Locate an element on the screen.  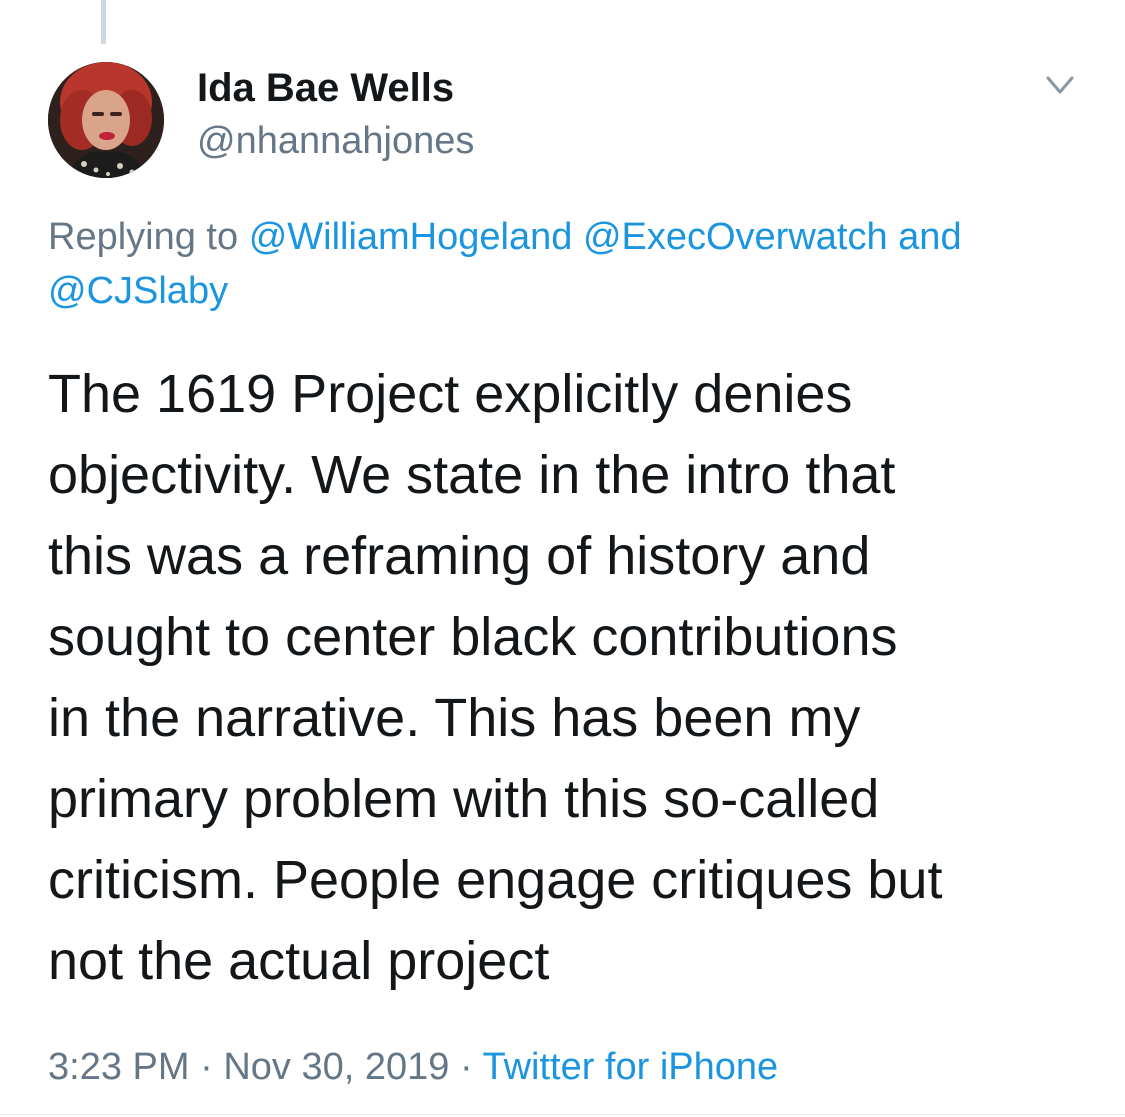
tweet-menu-button is located at coordinates (1060, 86).